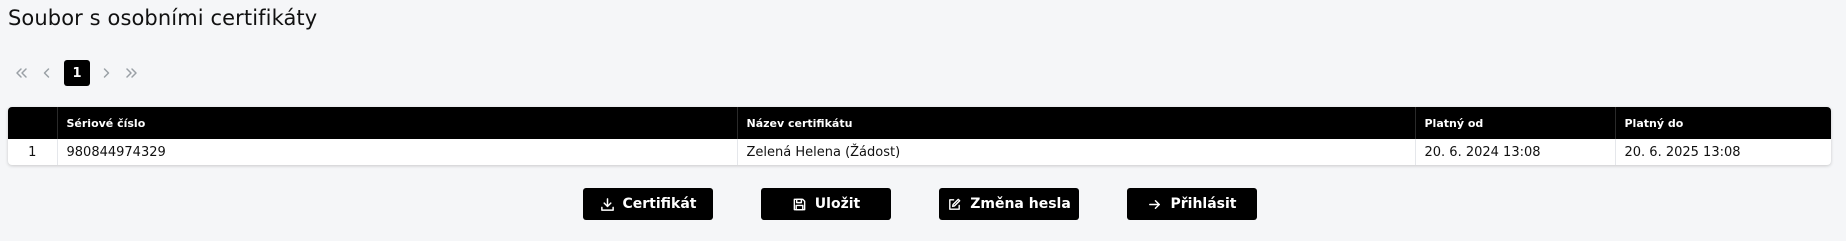 The height and width of the screenshot is (241, 1846). What do you see at coordinates (1682, 152) in the screenshot?
I see `valid-to-cell: 20. 6. 2025 13:08` at bounding box center [1682, 152].